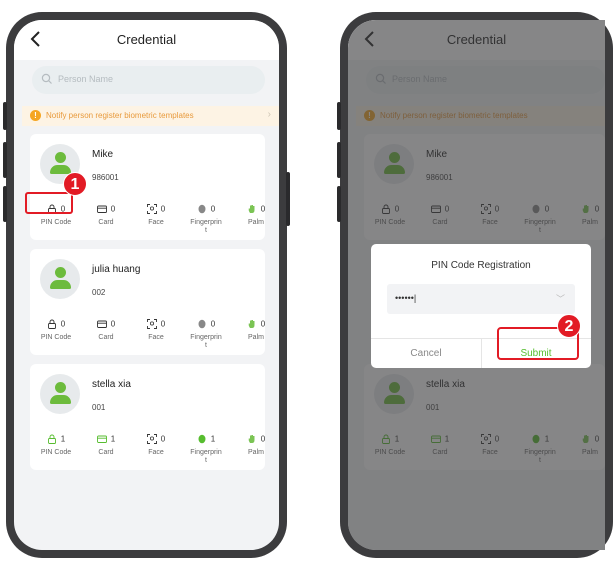  Describe the element at coordinates (116, 269) in the screenshot. I see `person-name: julia huang` at that location.